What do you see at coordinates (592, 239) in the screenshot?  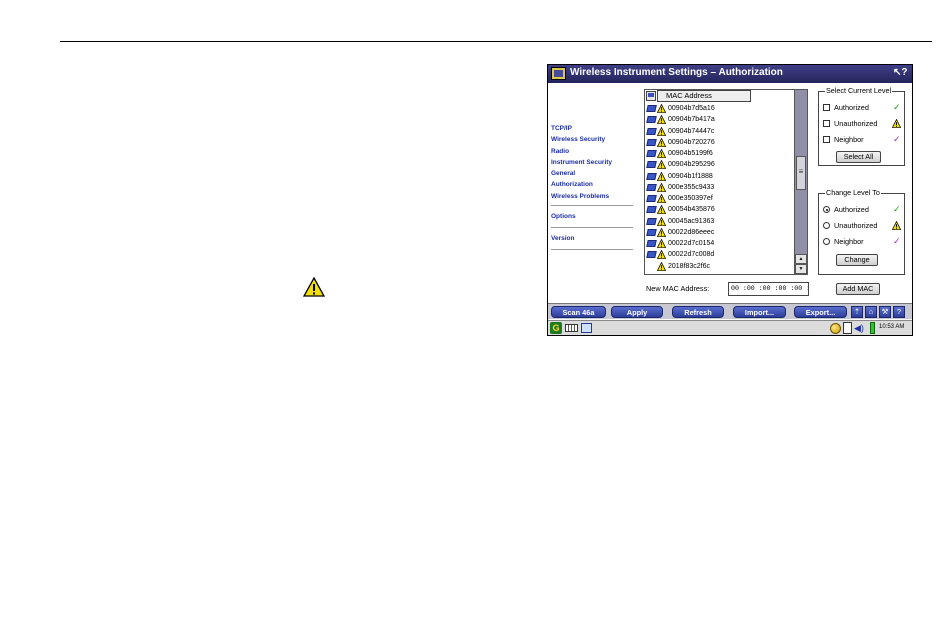 I see `sidebar-item-version: Version` at bounding box center [592, 239].